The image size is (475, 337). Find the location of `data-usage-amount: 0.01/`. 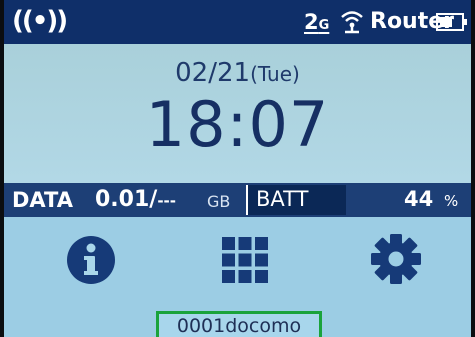

data-usage-amount: 0.01/ is located at coordinates (126, 199).